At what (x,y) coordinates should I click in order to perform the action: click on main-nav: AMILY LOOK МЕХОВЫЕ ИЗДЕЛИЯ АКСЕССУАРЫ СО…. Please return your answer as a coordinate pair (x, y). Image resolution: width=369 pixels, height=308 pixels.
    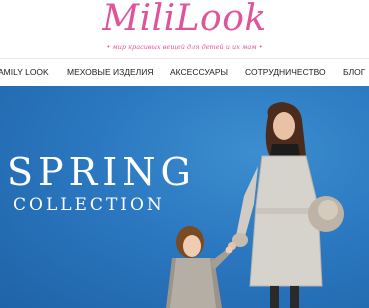
    Looking at the image, I should click on (184, 72).